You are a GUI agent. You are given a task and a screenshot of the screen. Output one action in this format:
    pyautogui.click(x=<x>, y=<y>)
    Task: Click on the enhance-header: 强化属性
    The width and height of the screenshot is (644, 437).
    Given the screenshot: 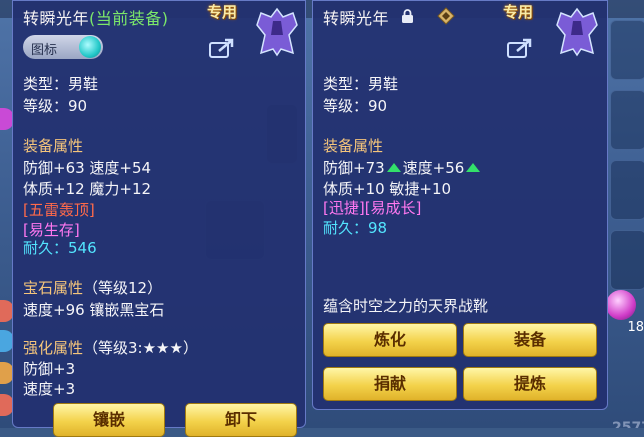 What is the action you would take?
    pyautogui.click(x=53, y=348)
    